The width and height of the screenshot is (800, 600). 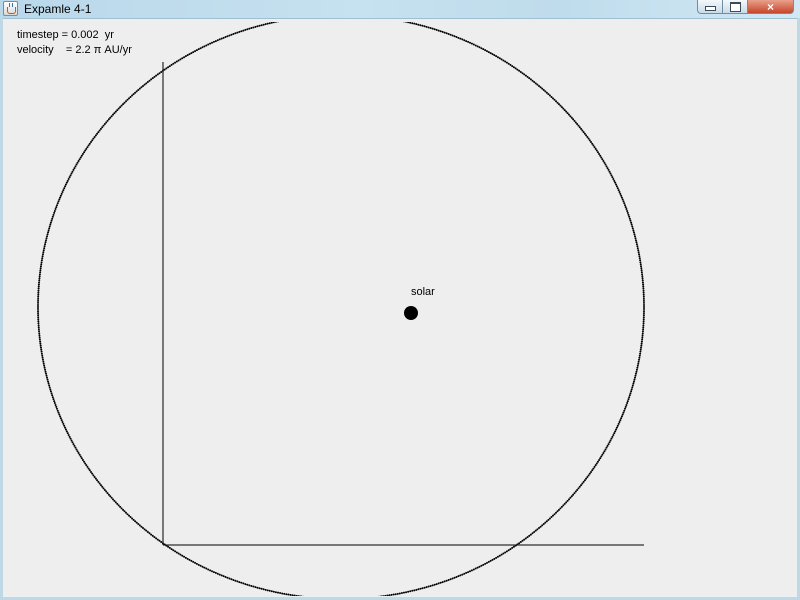 I want to click on minimize-button, so click(x=710, y=7).